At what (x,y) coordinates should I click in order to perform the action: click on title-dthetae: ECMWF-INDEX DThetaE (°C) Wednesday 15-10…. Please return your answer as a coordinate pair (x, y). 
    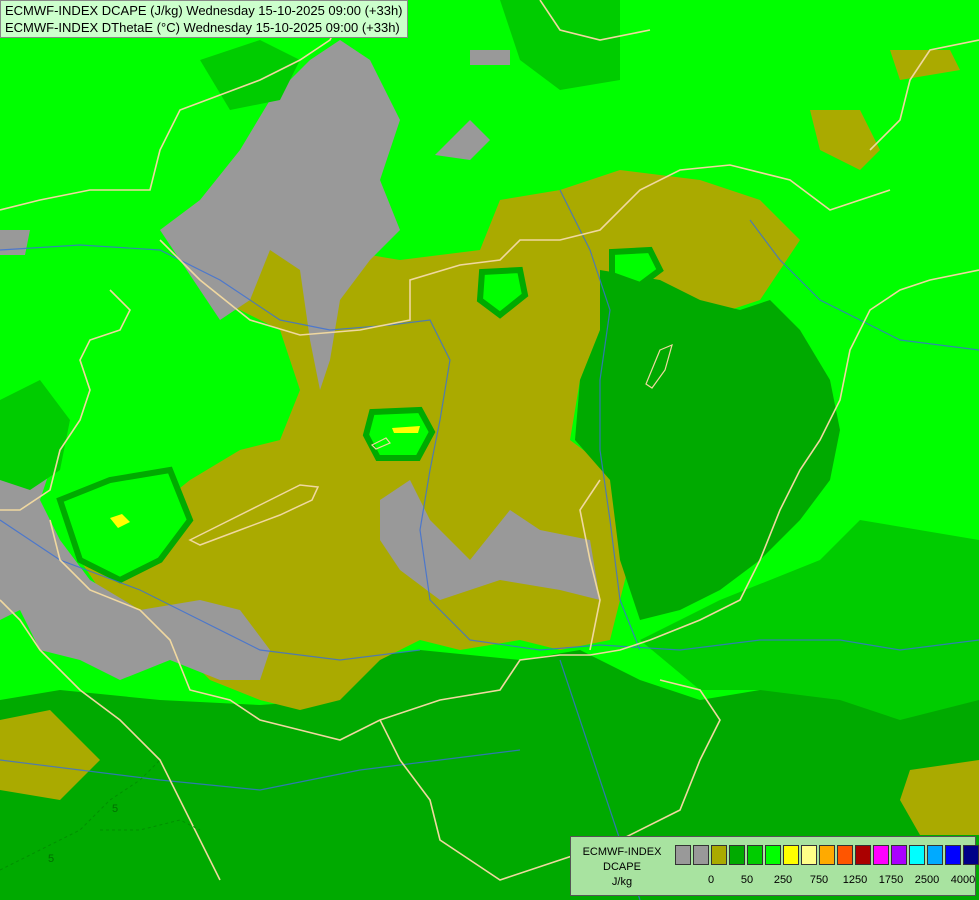
    Looking at the image, I should click on (202, 27).